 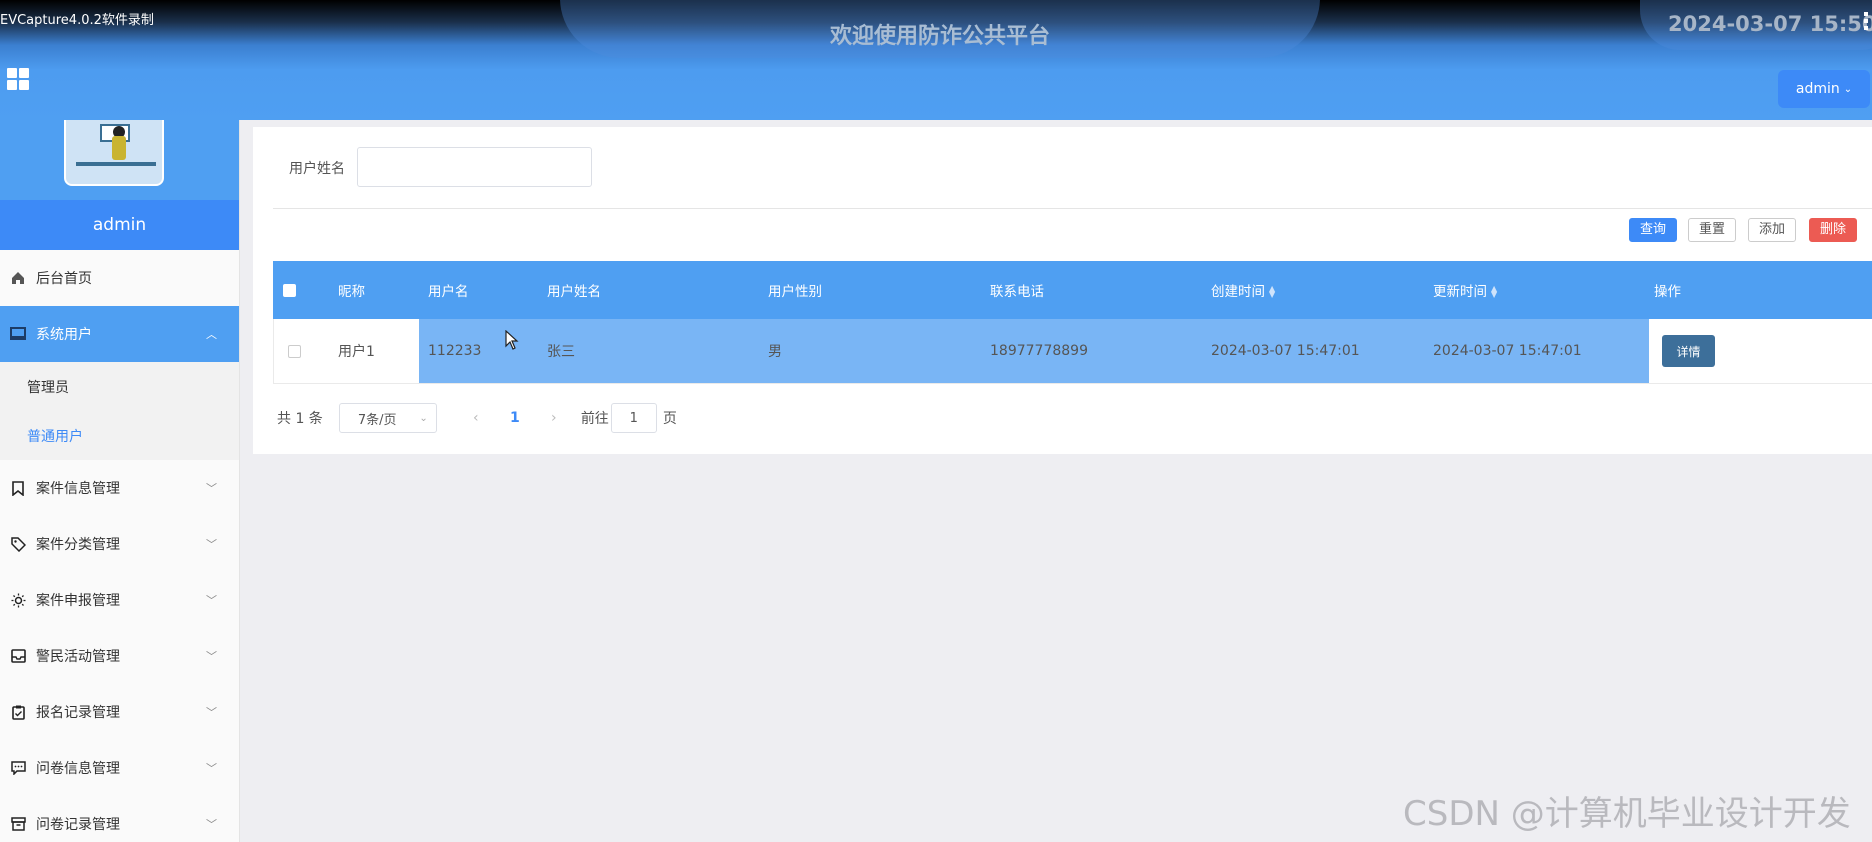 What do you see at coordinates (211, 334) in the screenshot?
I see `chevron-up-icon: ︿` at bounding box center [211, 334].